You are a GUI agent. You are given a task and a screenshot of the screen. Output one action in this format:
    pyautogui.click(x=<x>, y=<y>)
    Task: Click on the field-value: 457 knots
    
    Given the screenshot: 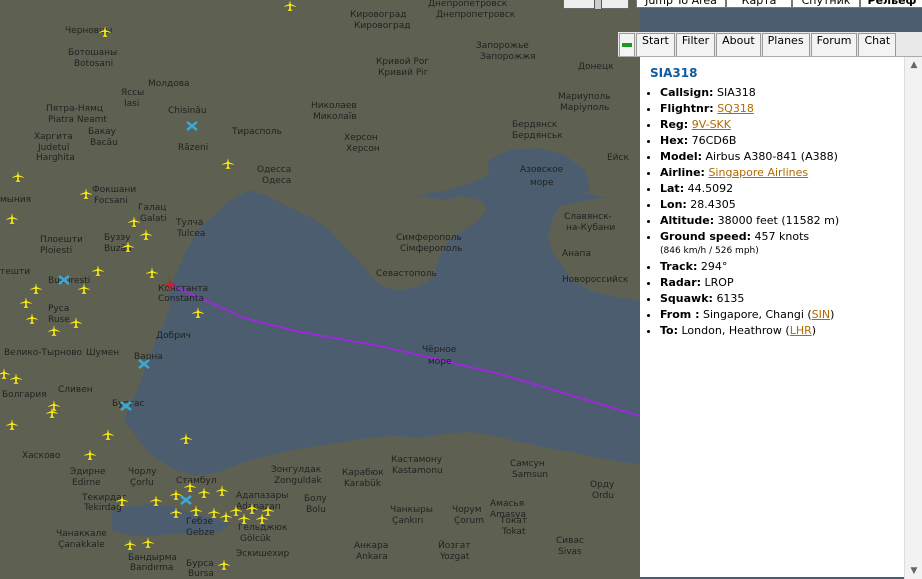 What is the action you would take?
    pyautogui.click(x=782, y=236)
    